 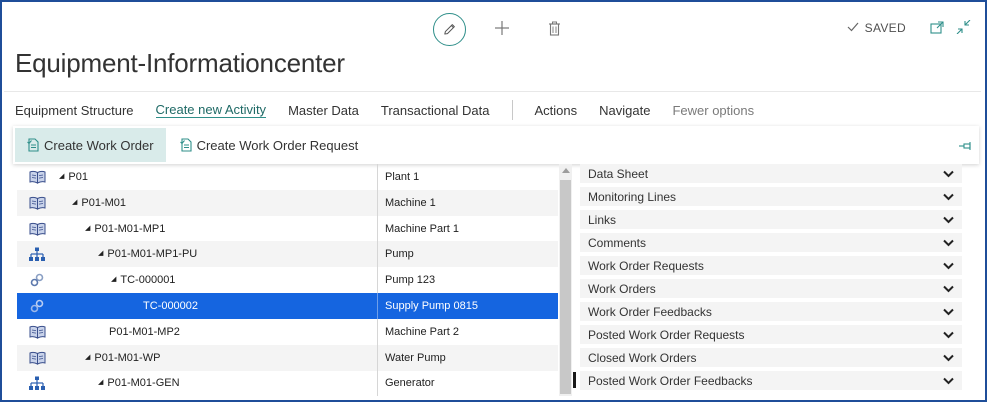 I want to click on pin-button, so click(x=966, y=147).